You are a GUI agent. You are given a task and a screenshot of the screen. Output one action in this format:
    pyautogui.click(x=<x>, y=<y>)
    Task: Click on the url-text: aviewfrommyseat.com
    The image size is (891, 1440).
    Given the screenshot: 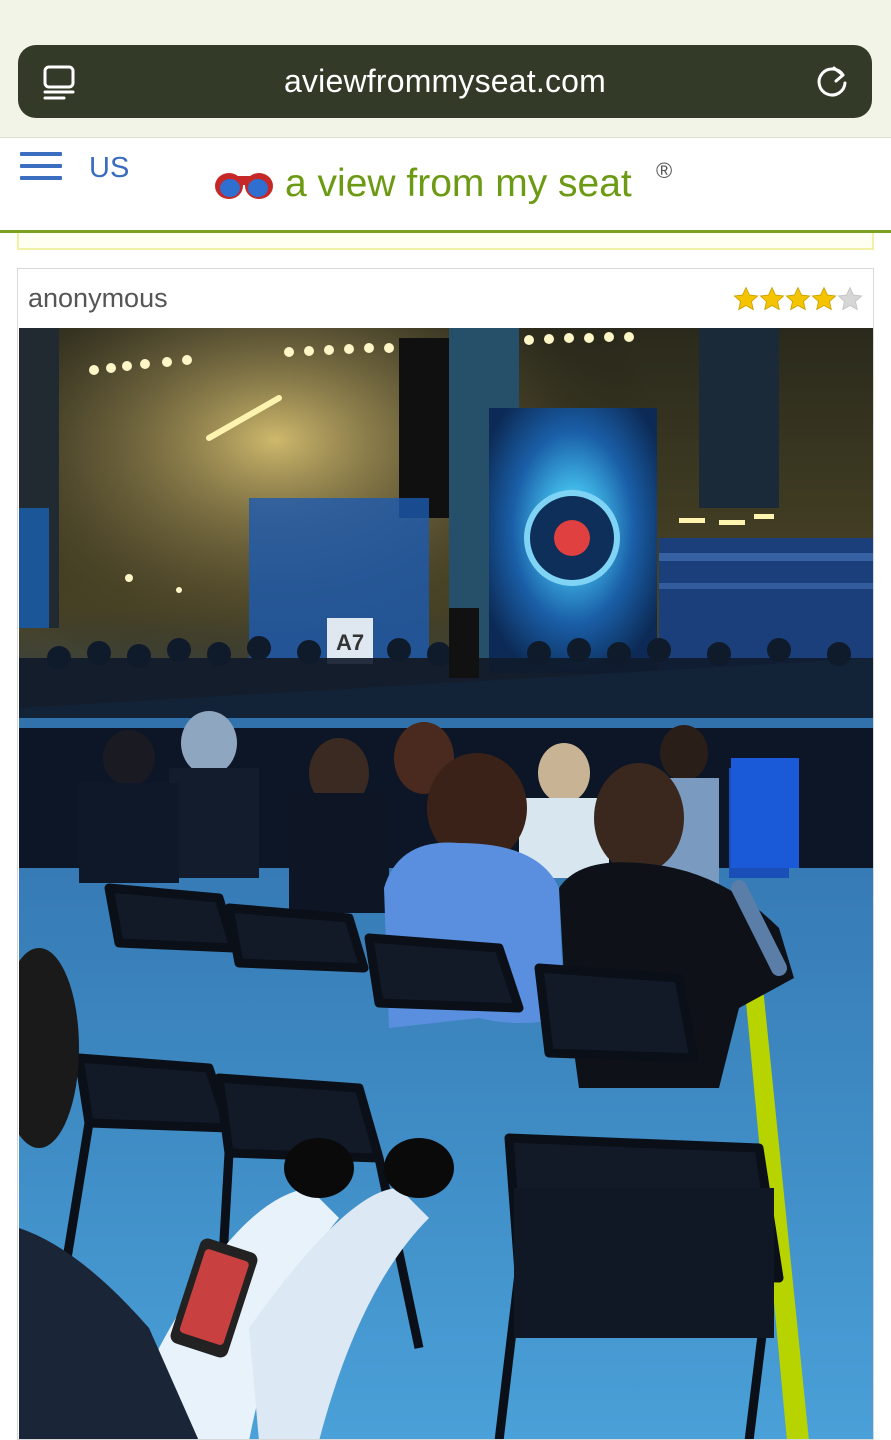 What is the action you would take?
    pyautogui.click(x=445, y=81)
    